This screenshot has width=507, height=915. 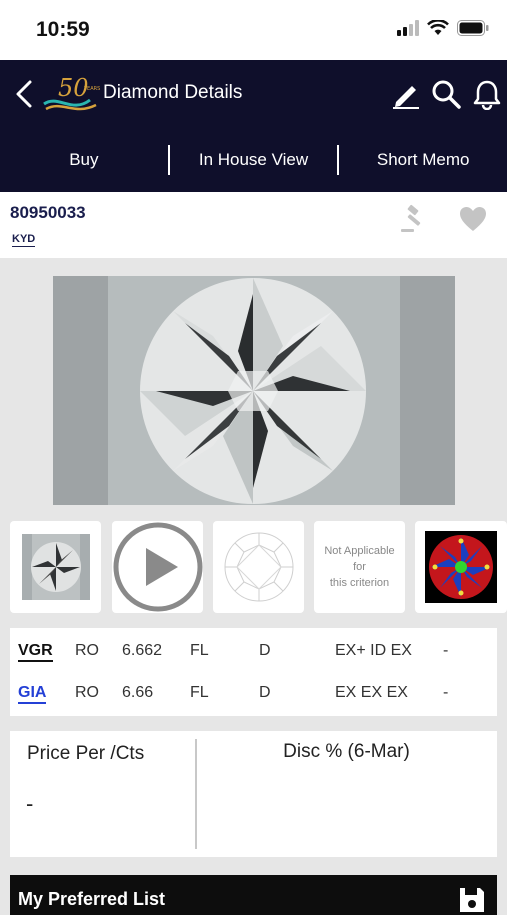 I want to click on thumb-video, so click(x=157, y=567).